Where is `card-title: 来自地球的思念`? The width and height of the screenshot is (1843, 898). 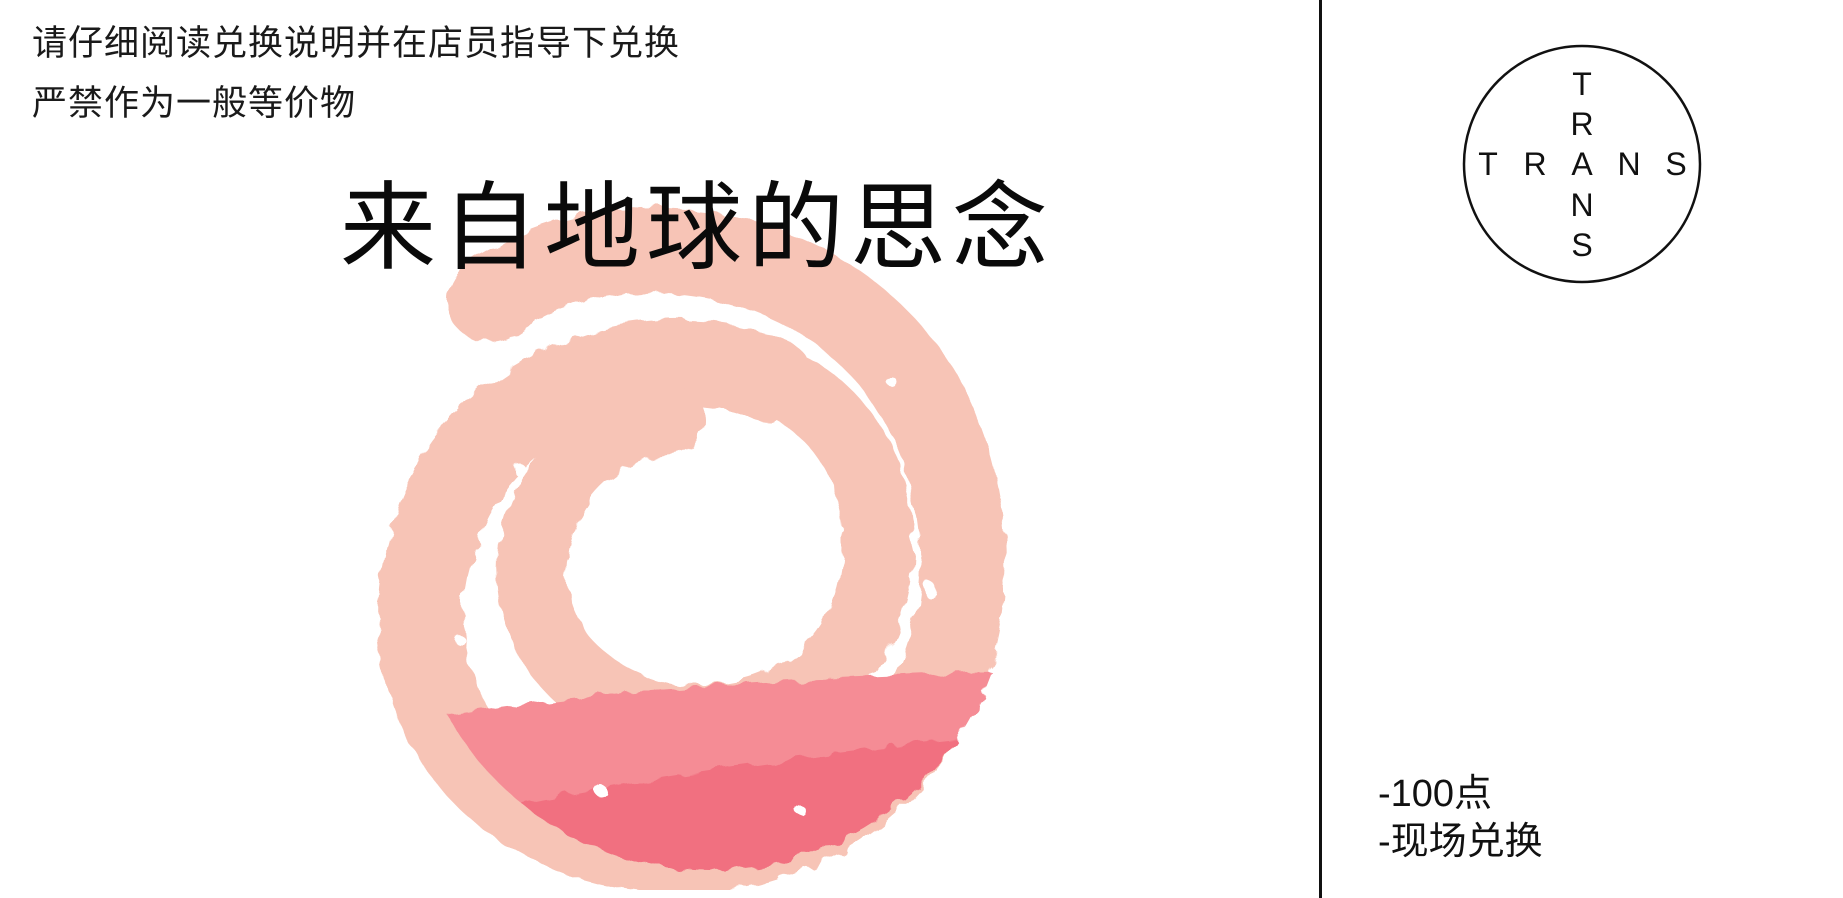
card-title: 来自地球的思念 is located at coordinates (697, 228).